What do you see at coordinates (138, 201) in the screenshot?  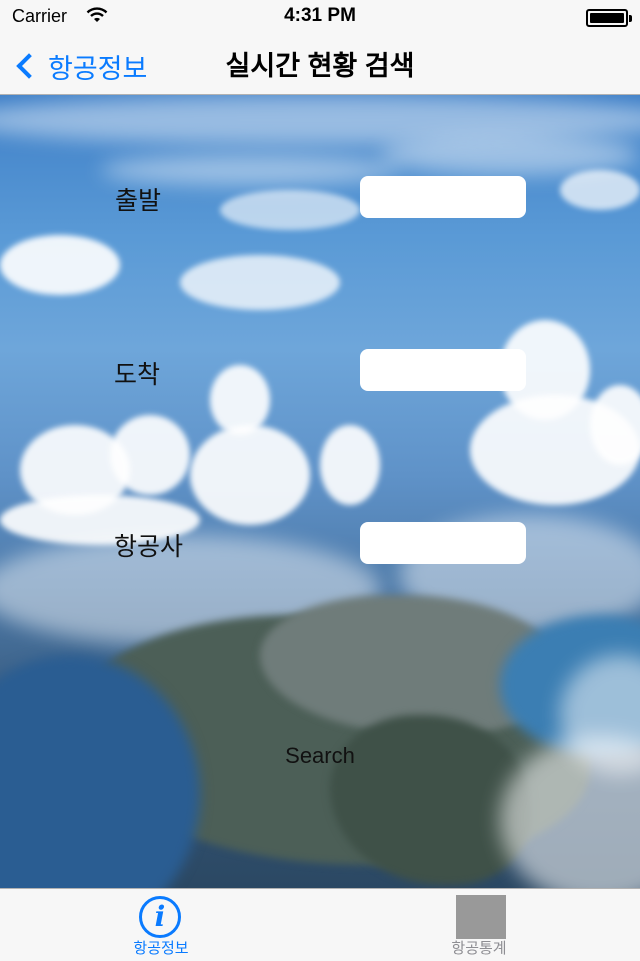 I see `departure-label: 출발` at bounding box center [138, 201].